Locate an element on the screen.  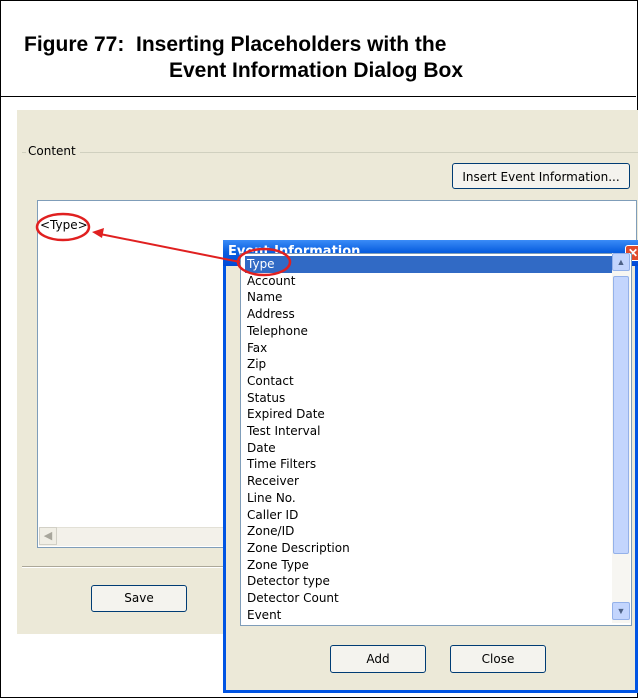
annotation-arrow-line is located at coordinates (170, 248).